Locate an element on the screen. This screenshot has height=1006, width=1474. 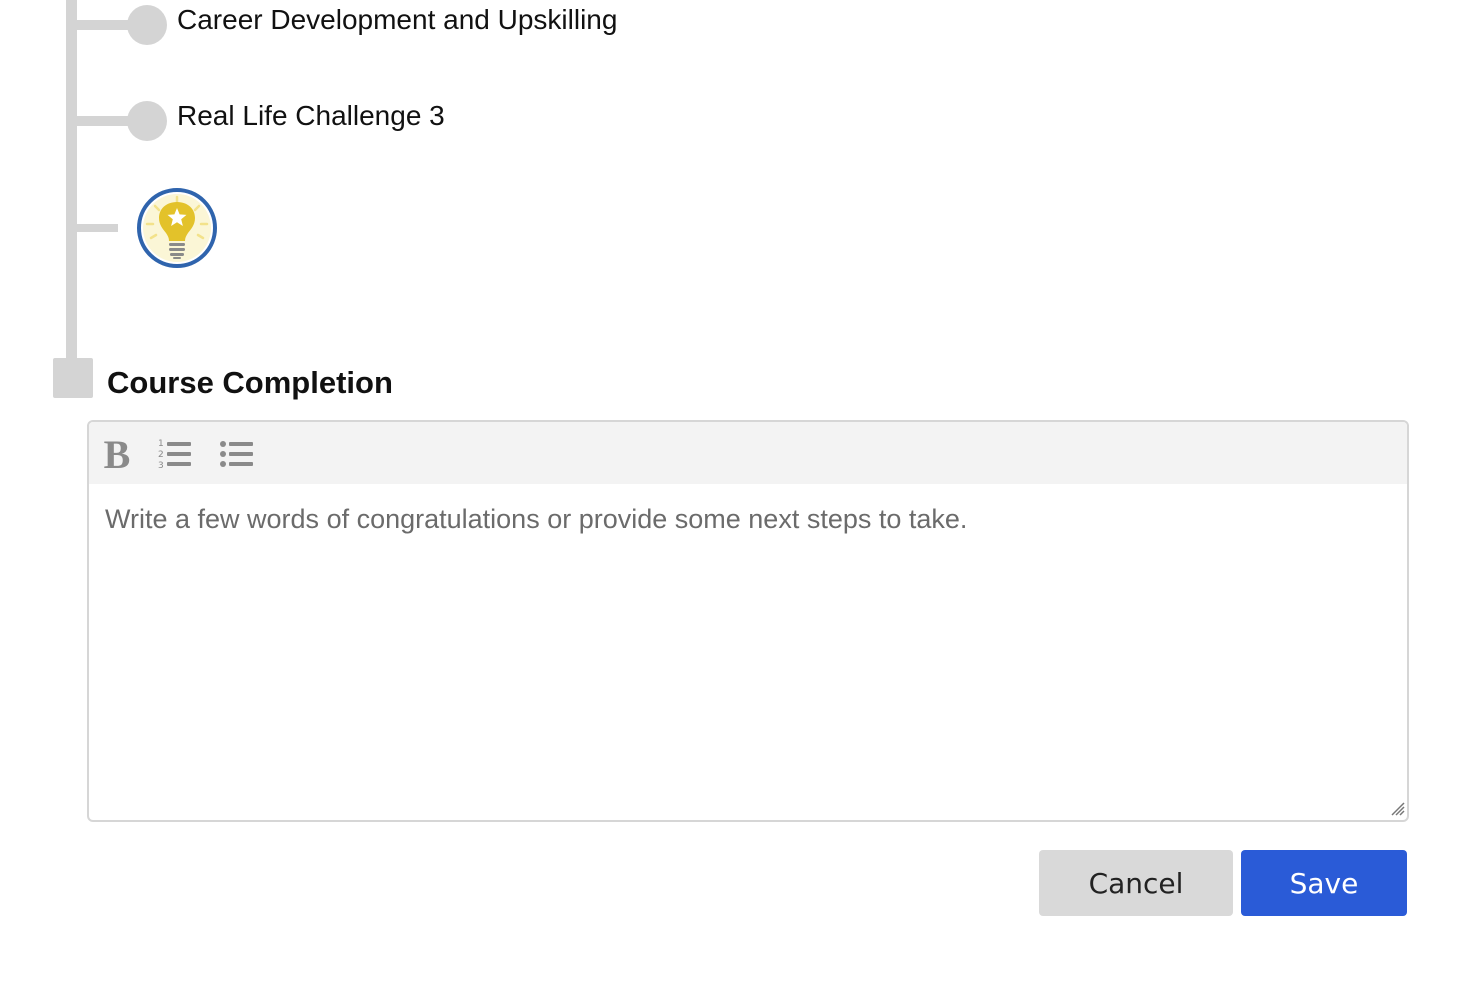
save-button: Save is located at coordinates (1324, 883).